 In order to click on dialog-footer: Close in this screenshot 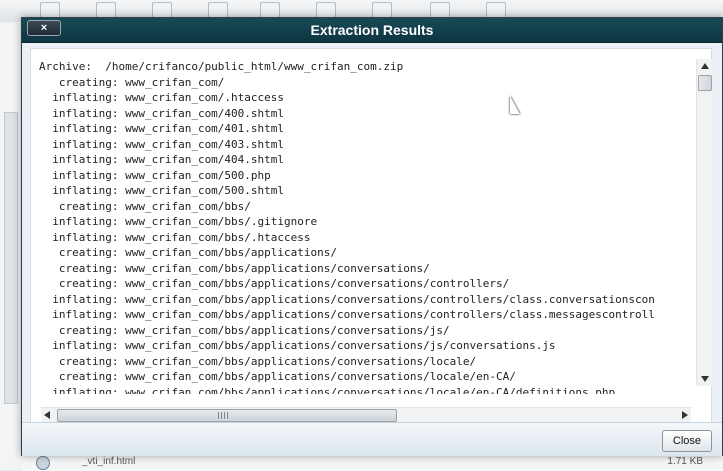, I will do `click(372, 439)`.